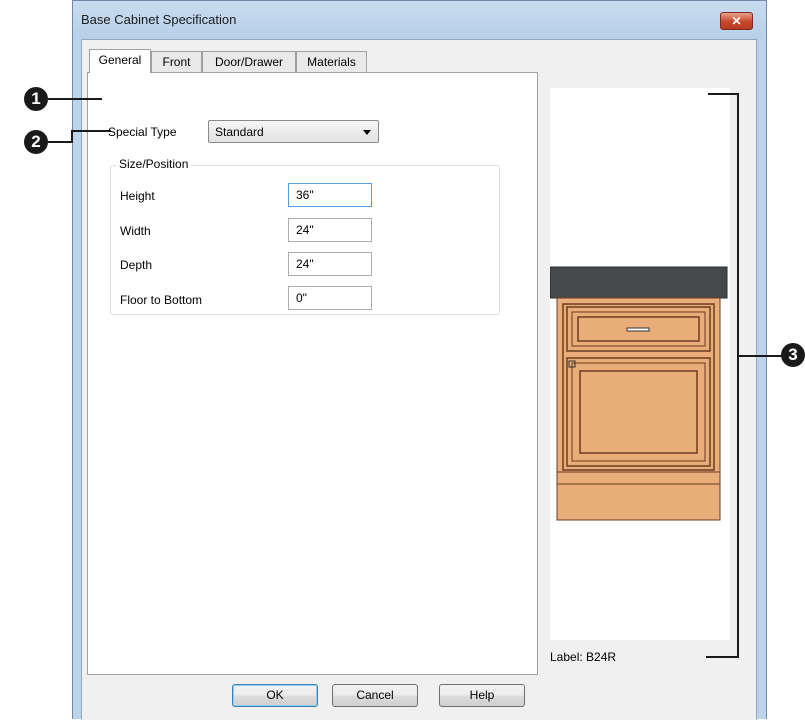 The image size is (805, 720). What do you see at coordinates (36, 99) in the screenshot?
I see `callout-badge-1: 1` at bounding box center [36, 99].